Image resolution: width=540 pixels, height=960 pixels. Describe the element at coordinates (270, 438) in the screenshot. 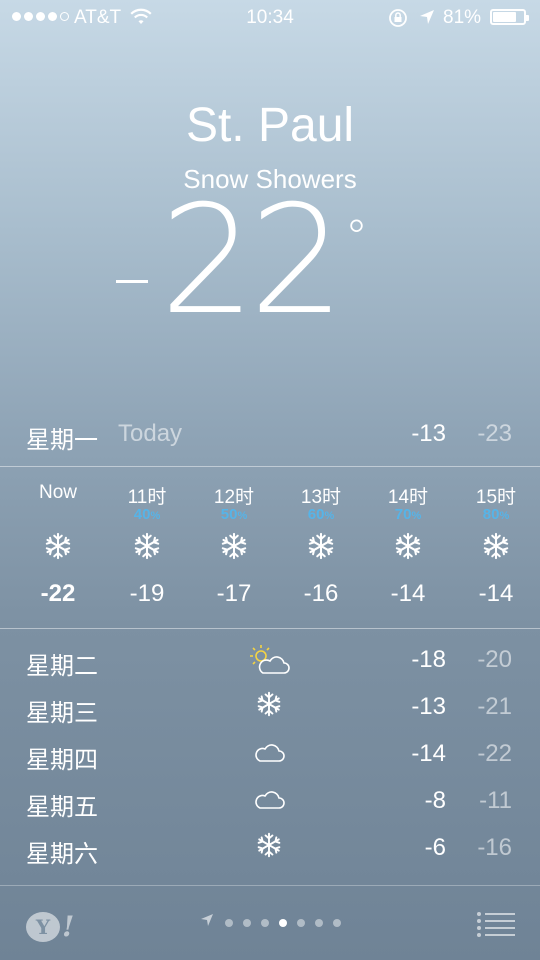

I see `today-summary-row: 星期一 Today -13 -23` at that location.